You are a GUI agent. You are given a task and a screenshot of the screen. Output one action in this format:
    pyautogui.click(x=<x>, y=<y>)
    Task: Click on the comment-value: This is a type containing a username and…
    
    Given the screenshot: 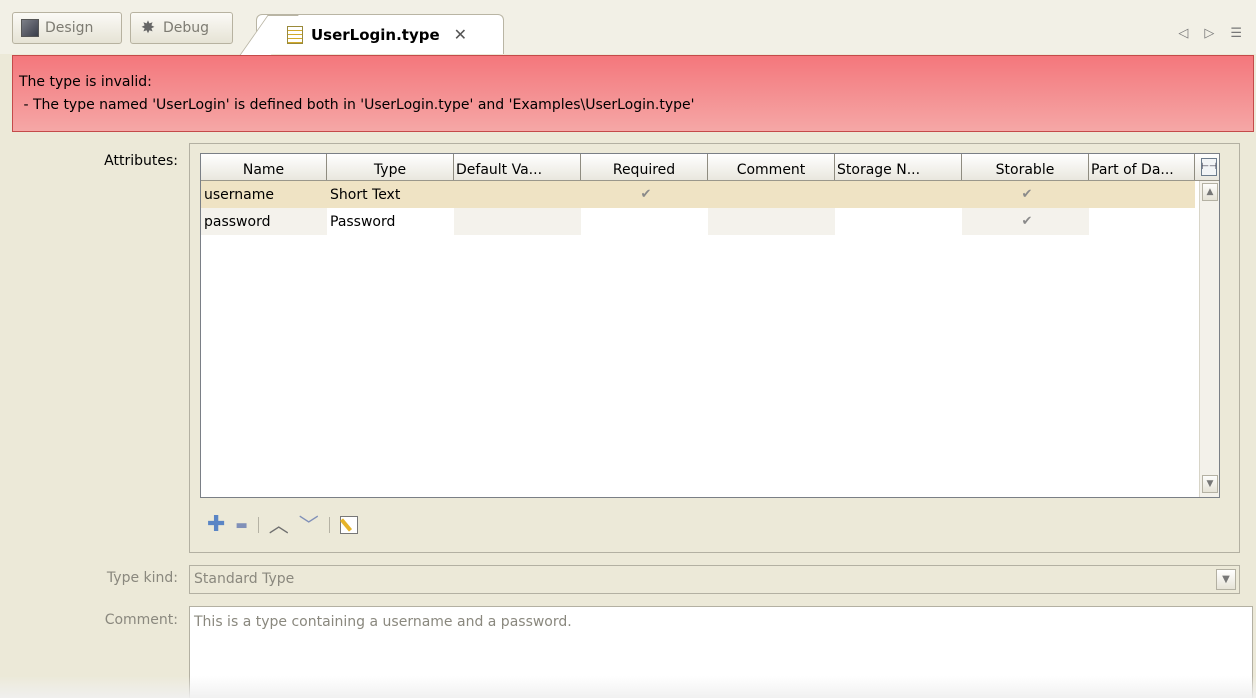 What is the action you would take?
    pyautogui.click(x=383, y=622)
    